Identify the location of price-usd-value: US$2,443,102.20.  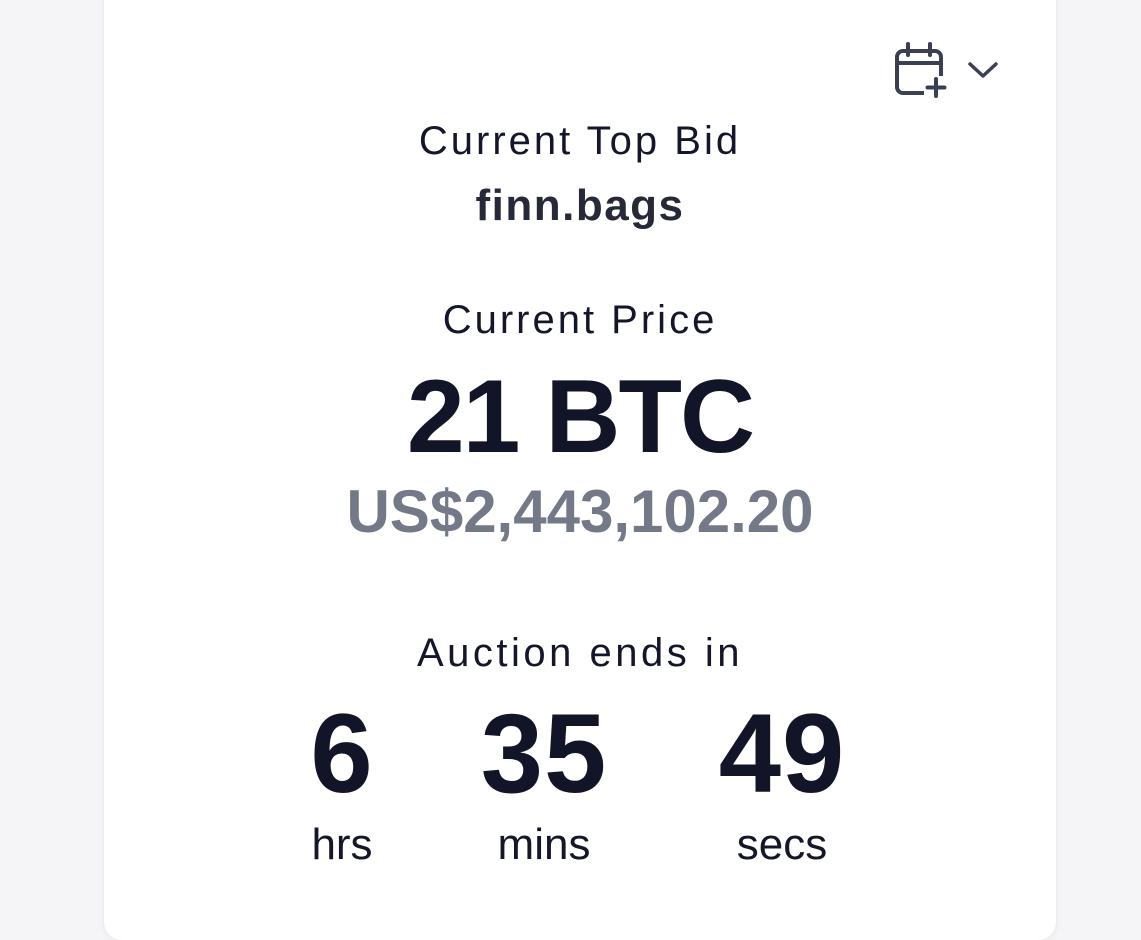
(580, 511).